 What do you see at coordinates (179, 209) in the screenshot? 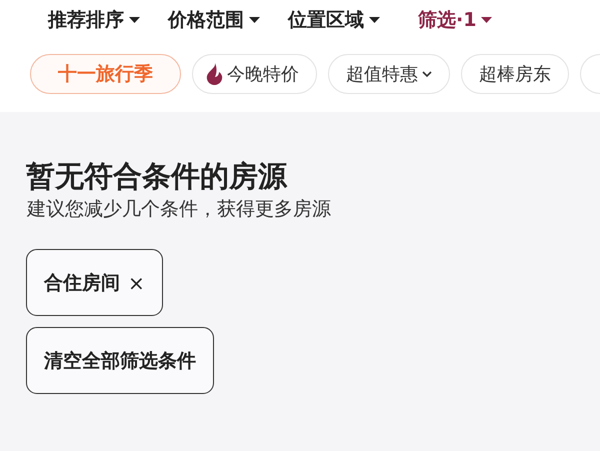
I see `empty-subtitle: 建议您减少几个条件，获得更多房源` at bounding box center [179, 209].